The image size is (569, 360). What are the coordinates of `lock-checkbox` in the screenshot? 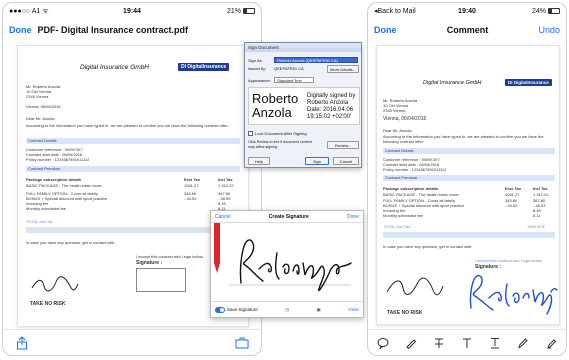 It's located at (250, 133).